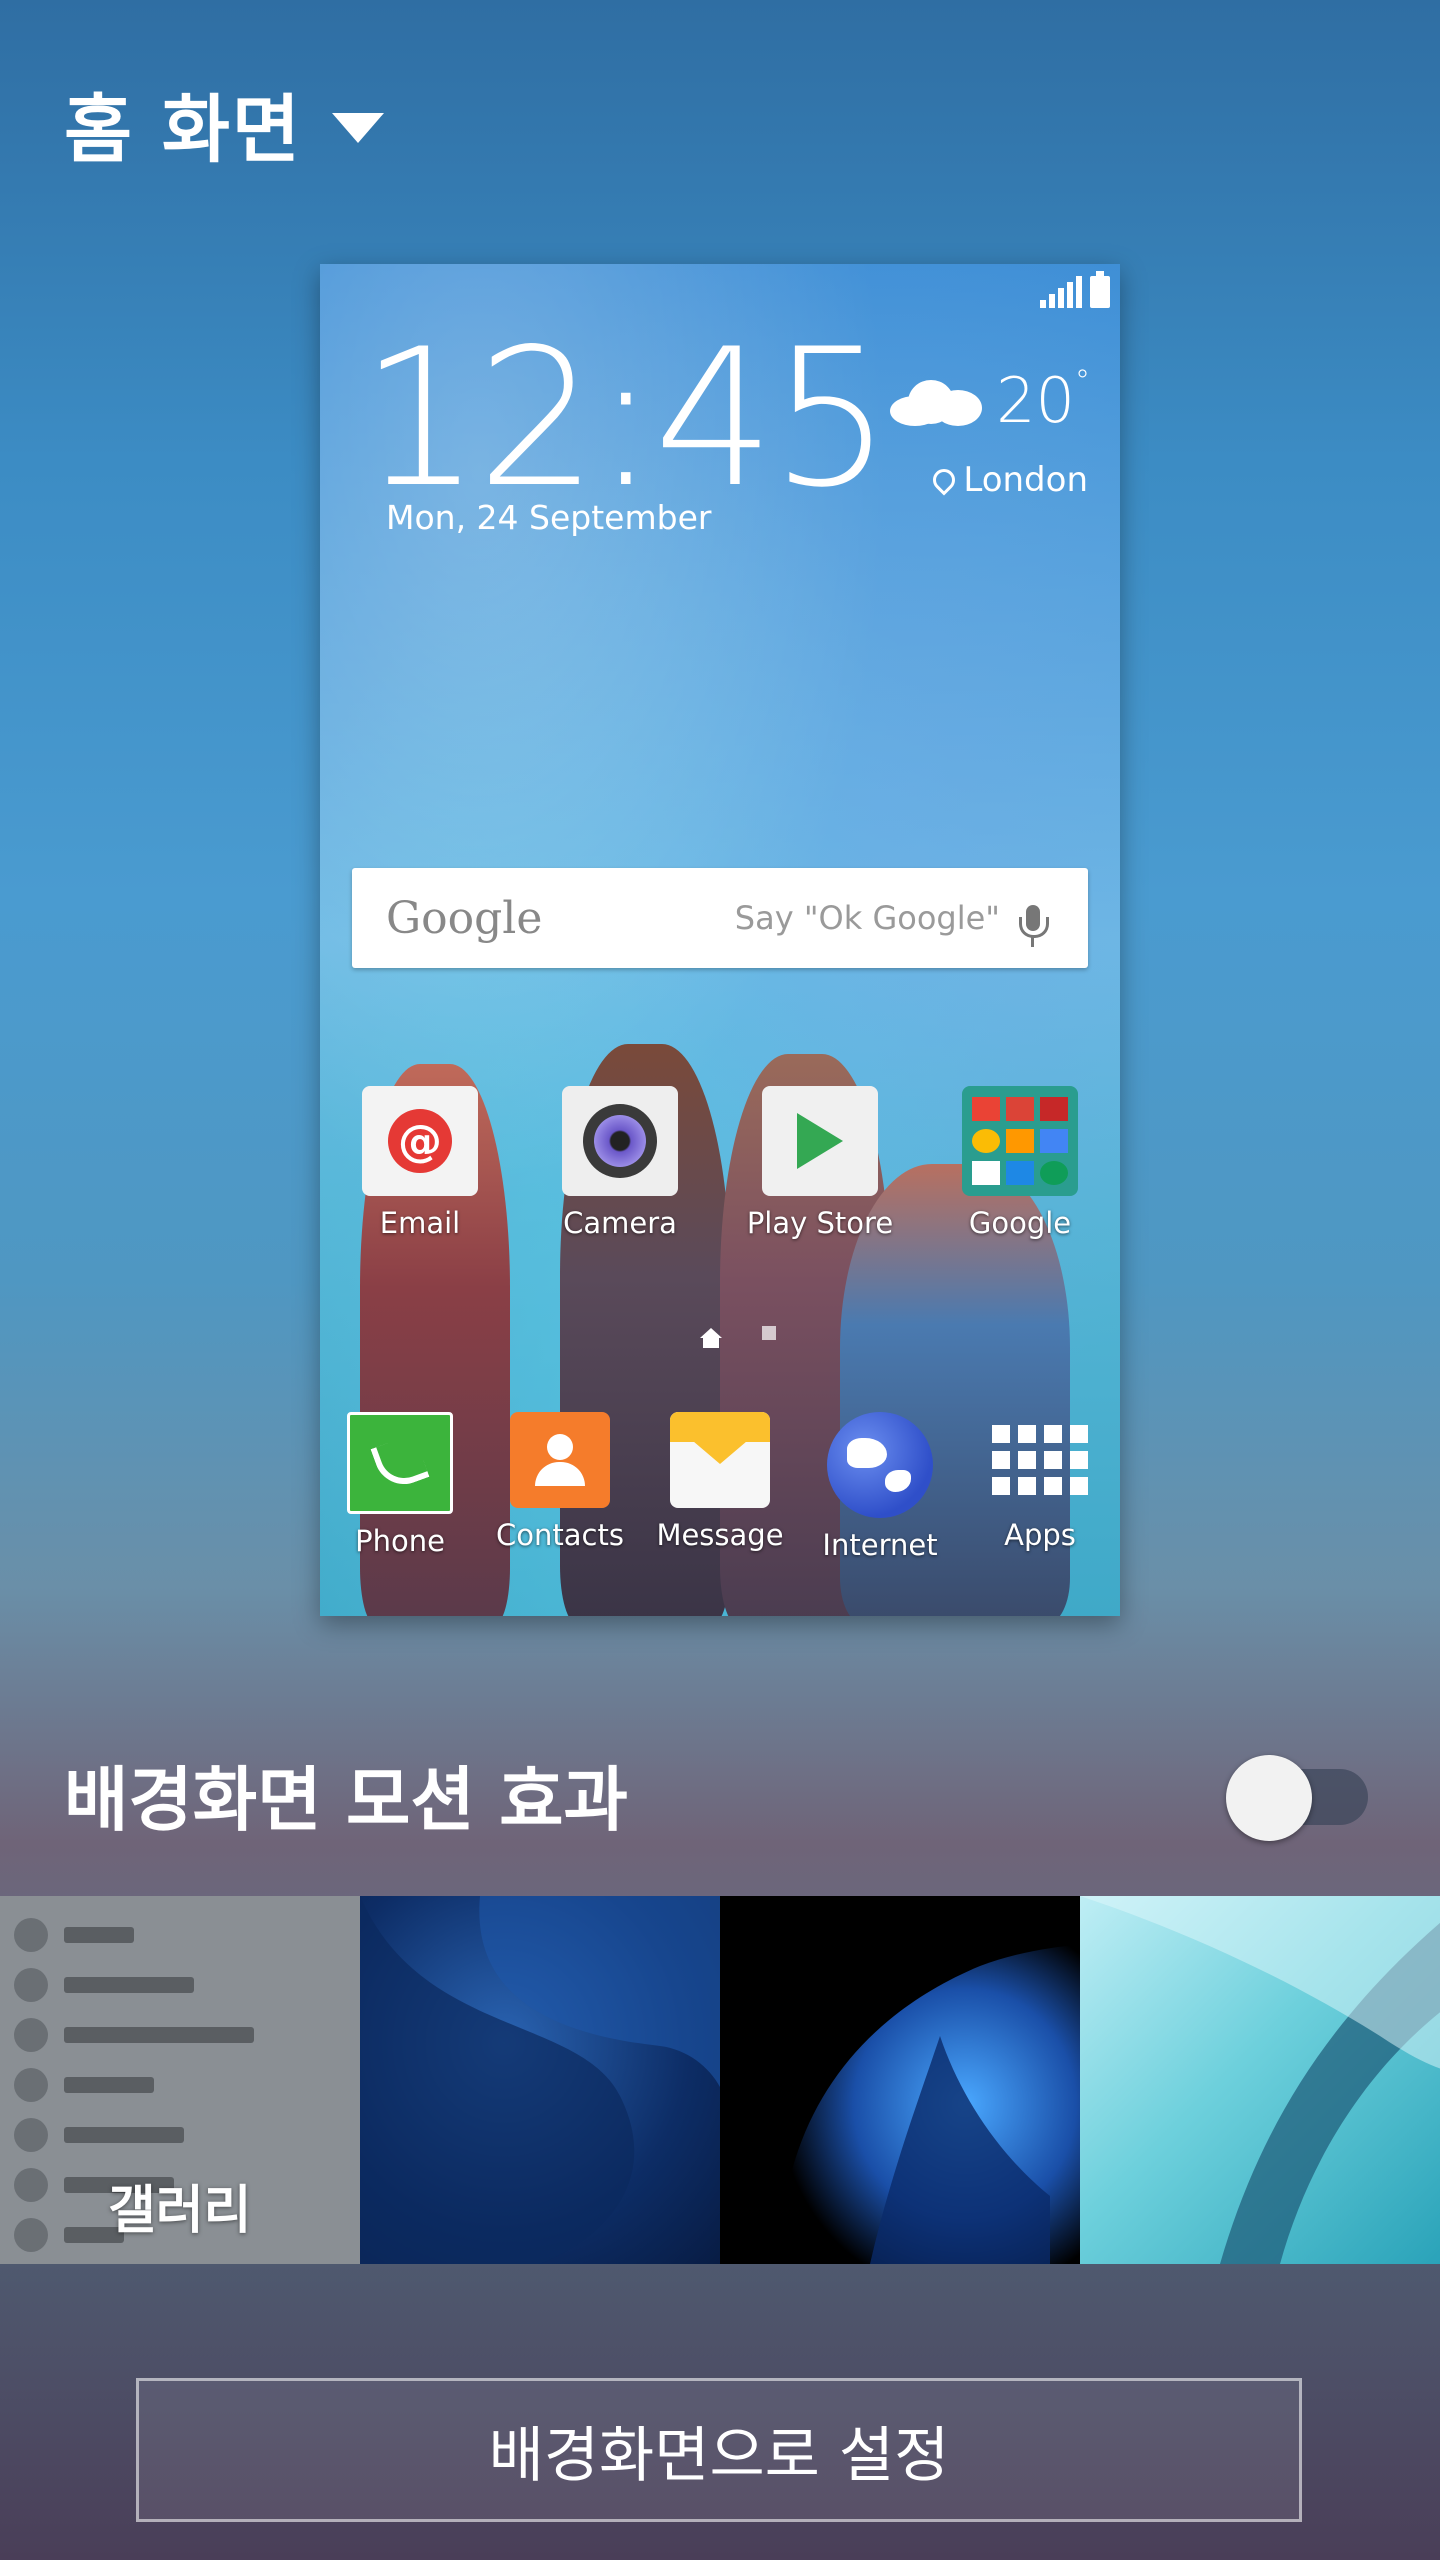  I want to click on app-apps: Apps, so click(1040, 1487).